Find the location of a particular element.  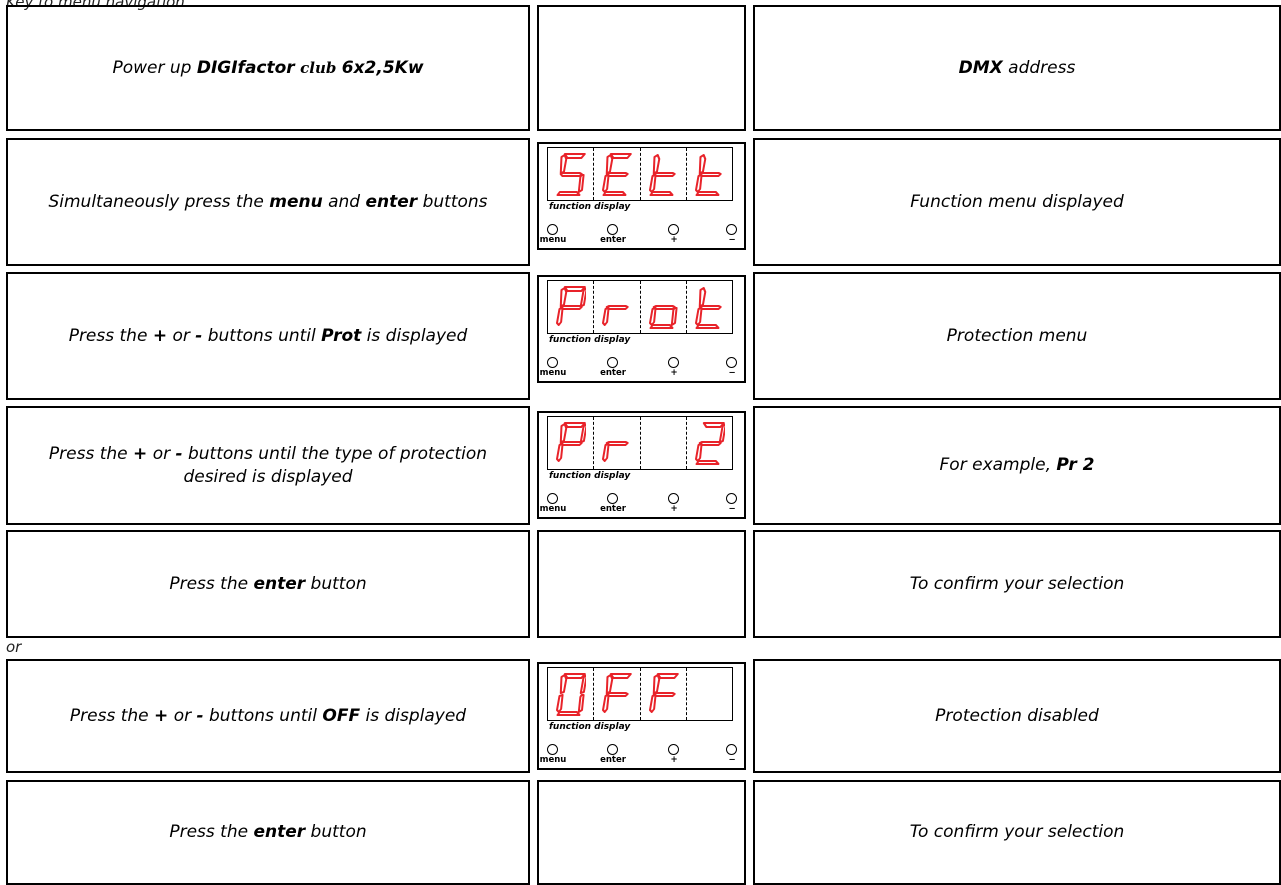

step-result: To confirm your selection is located at coordinates (1017, 584).